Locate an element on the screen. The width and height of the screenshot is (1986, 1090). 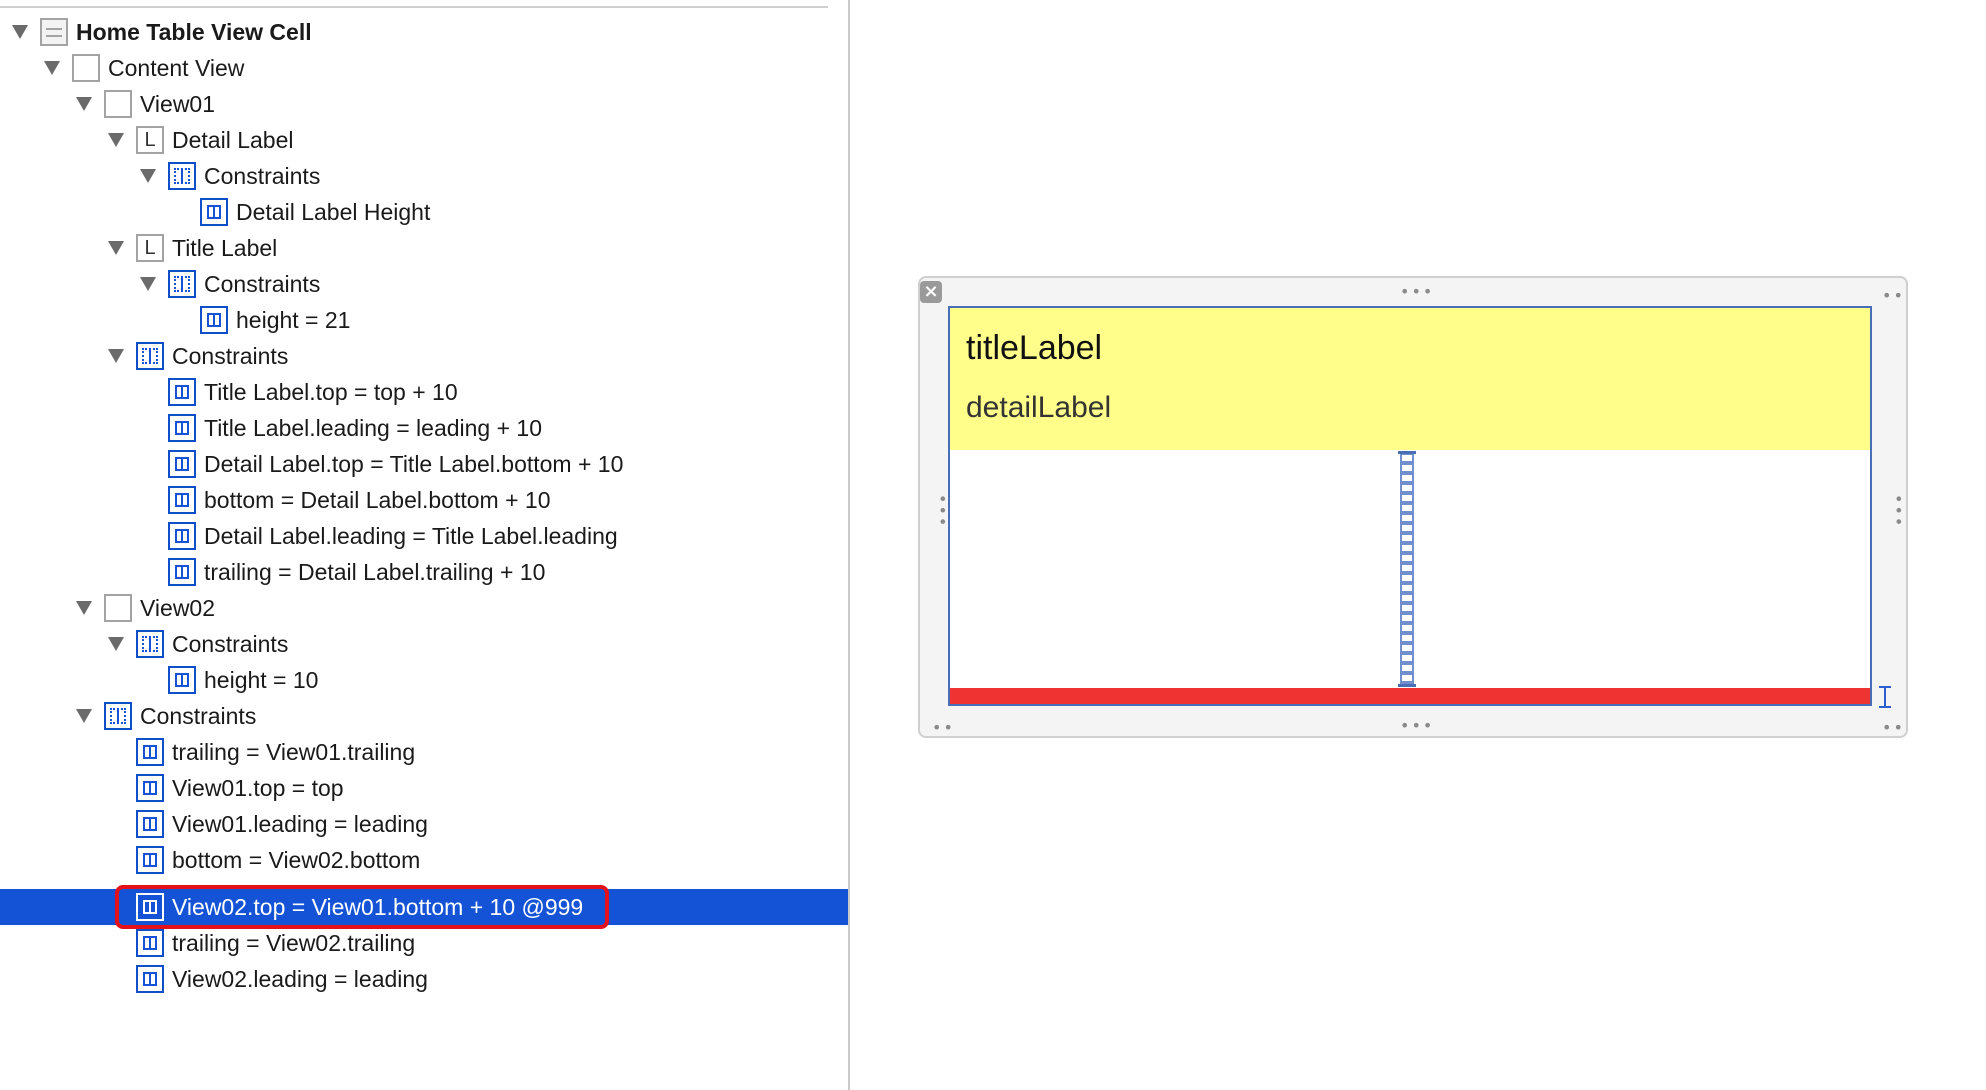
outline-row-label: height = 10 is located at coordinates (261, 680).